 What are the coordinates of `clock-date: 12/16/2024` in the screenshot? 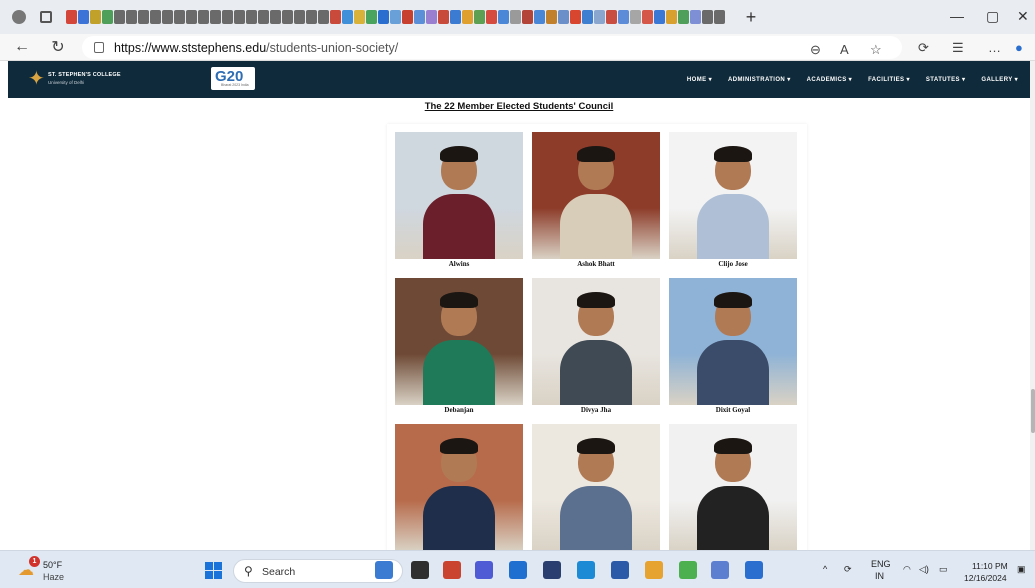 It's located at (985, 578).